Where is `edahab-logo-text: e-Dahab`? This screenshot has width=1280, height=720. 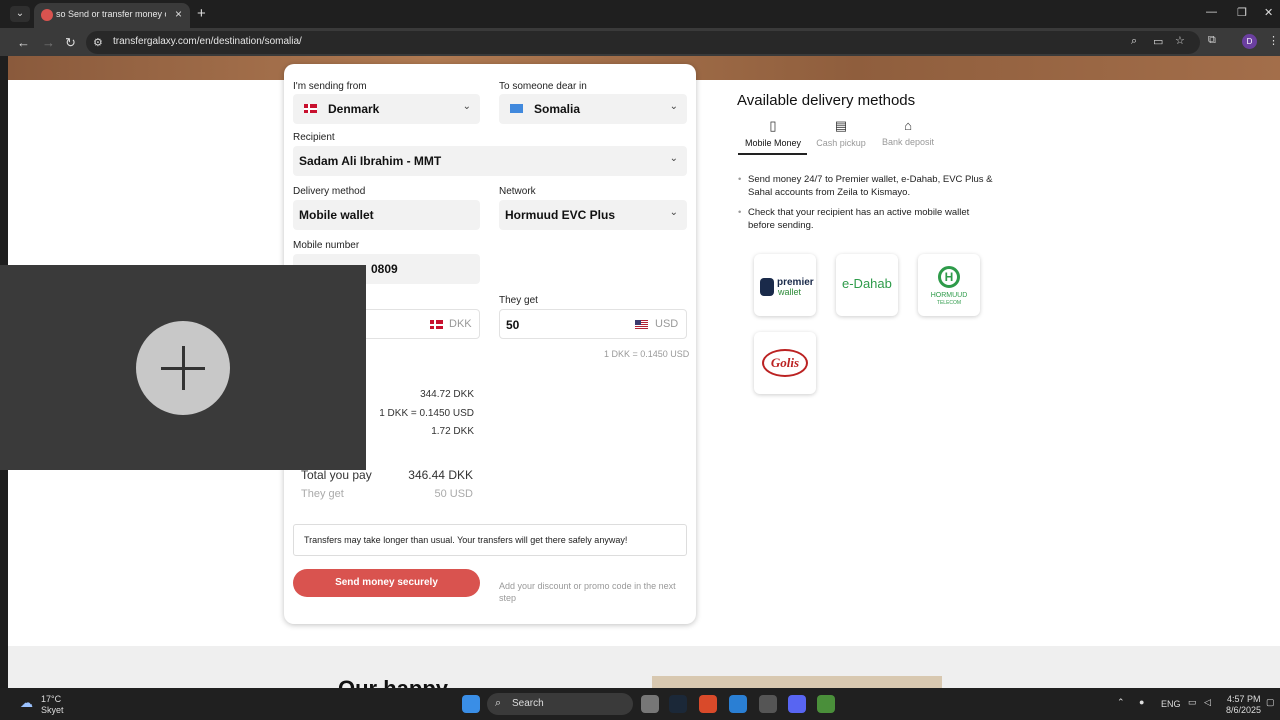 edahab-logo-text: e-Dahab is located at coordinates (867, 283).